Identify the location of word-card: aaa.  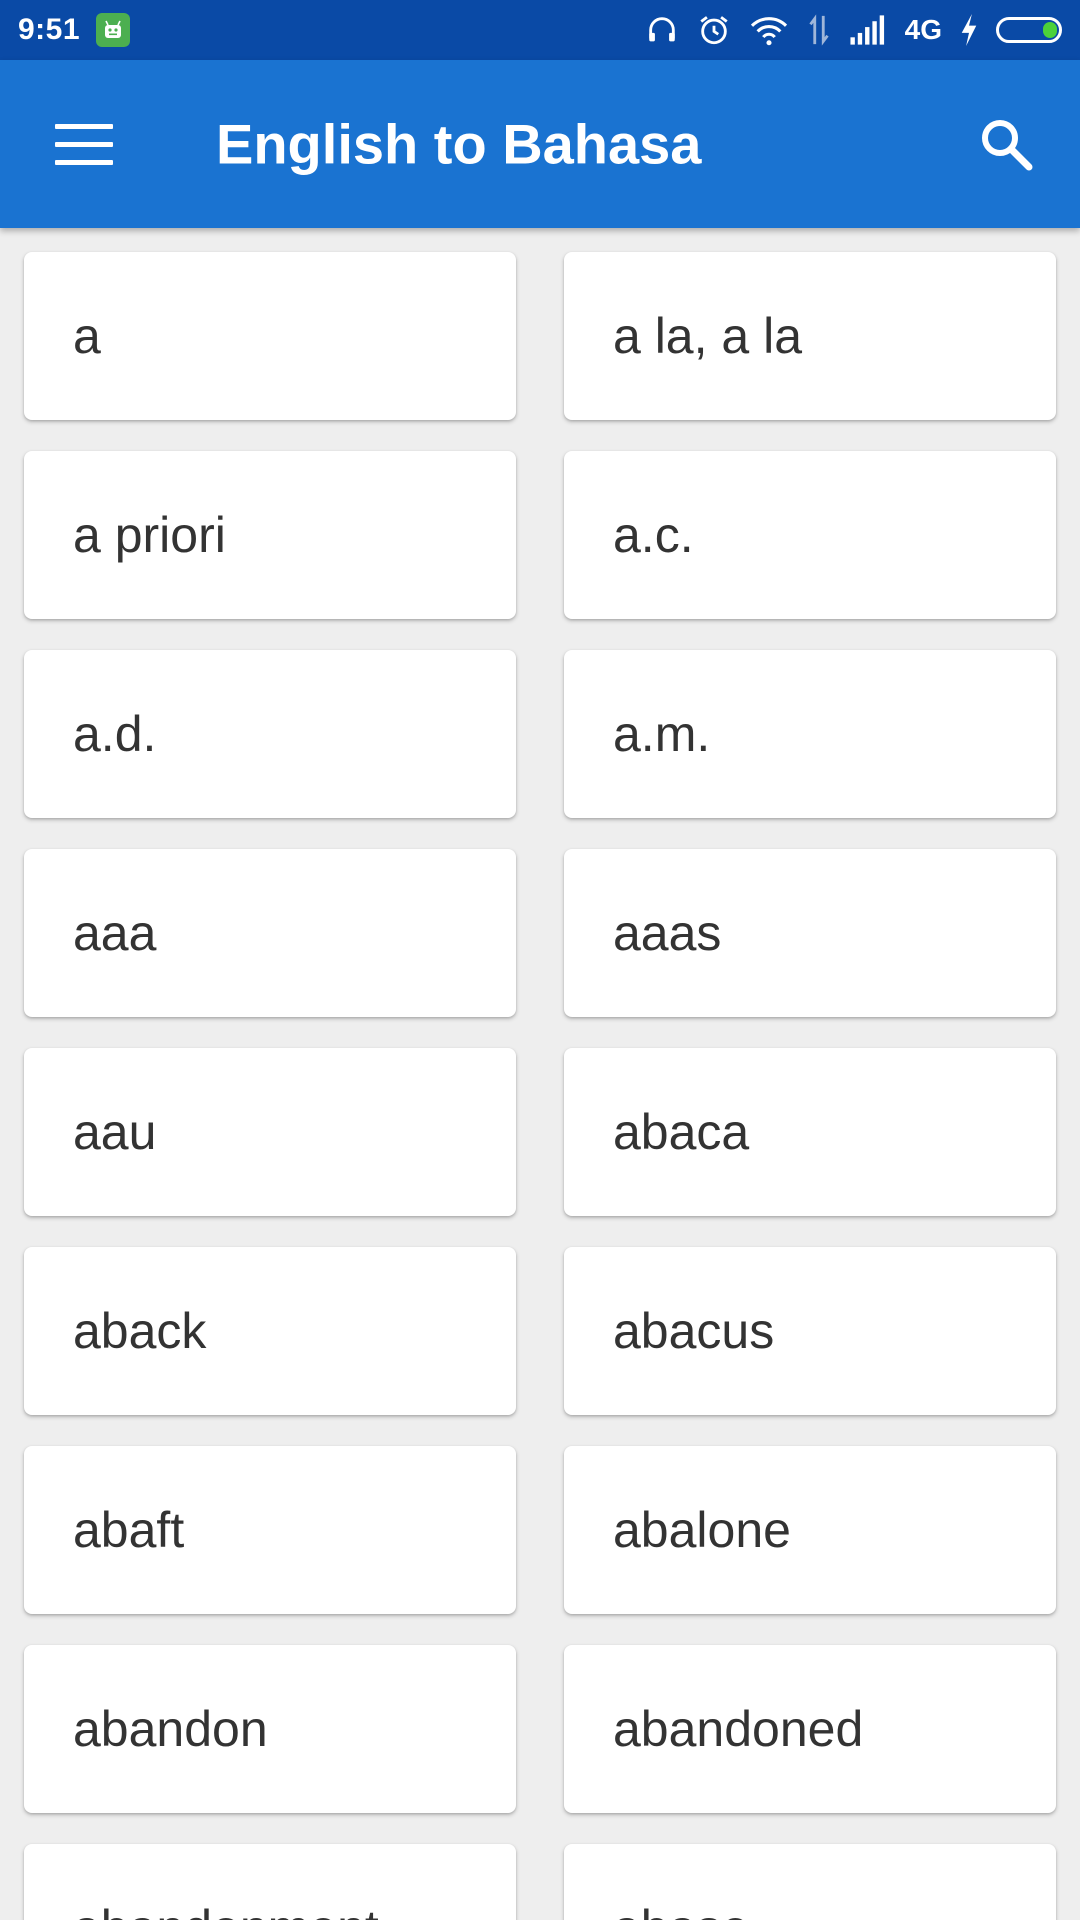
(270, 933).